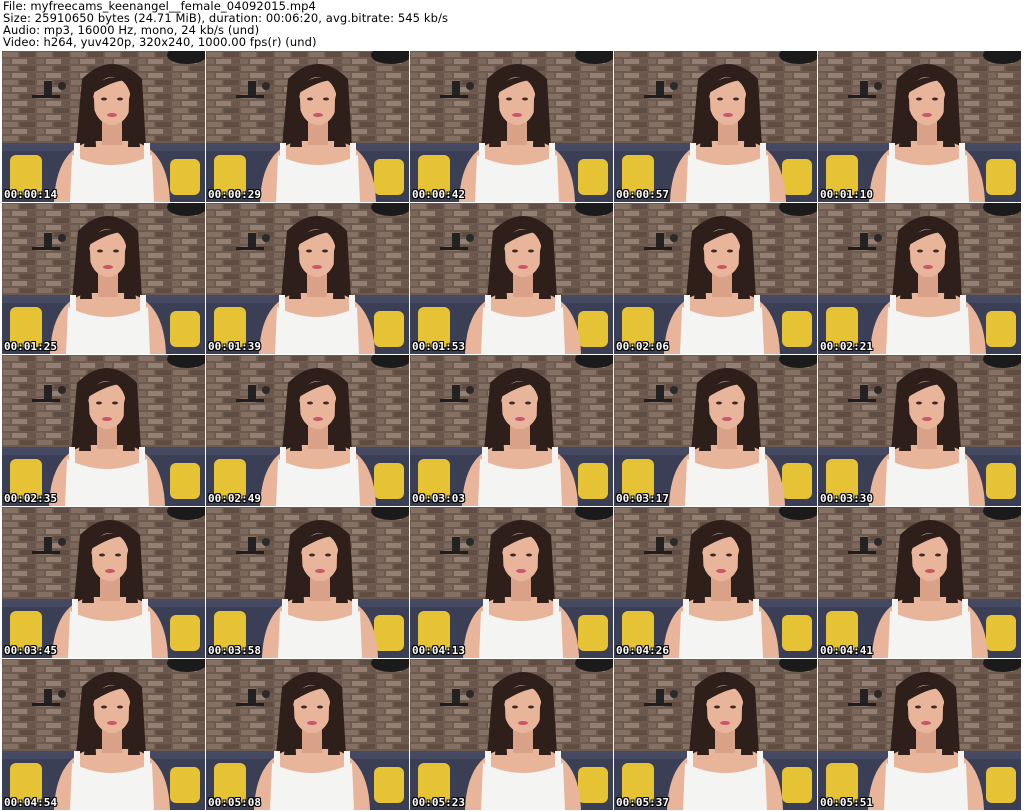 This screenshot has width=1024, height=811. I want to click on thumbnail-timestamp: 00:03:30, so click(846, 498).